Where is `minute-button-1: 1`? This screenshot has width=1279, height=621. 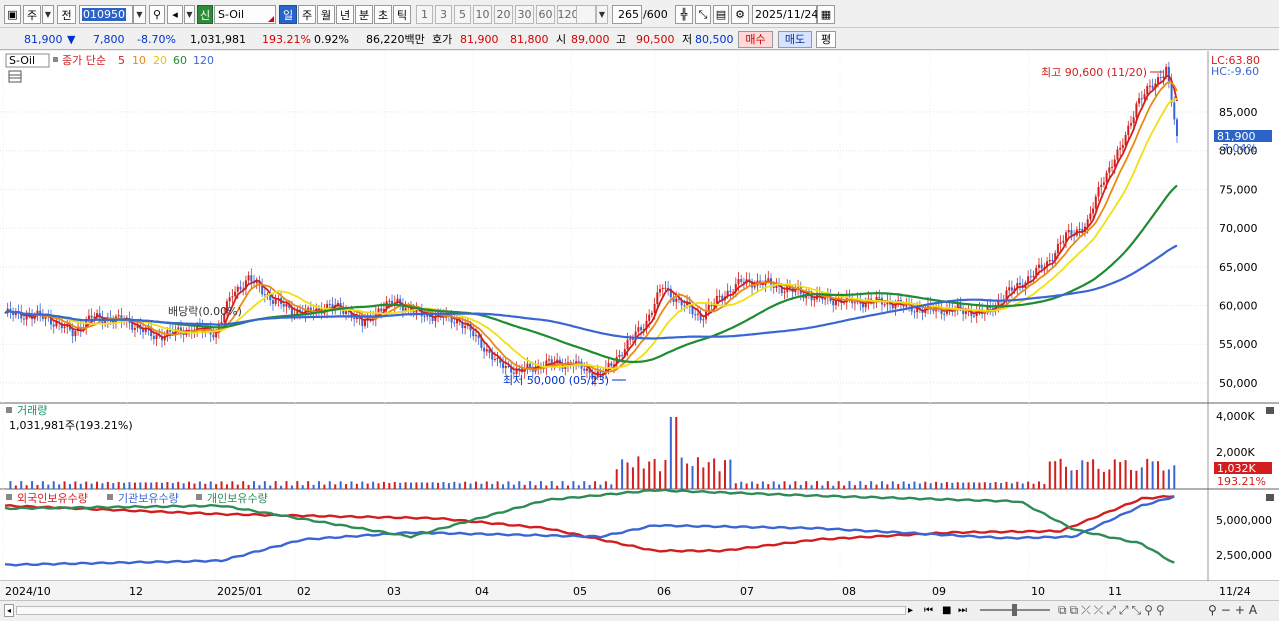
minute-button-1: 1 is located at coordinates (424, 14).